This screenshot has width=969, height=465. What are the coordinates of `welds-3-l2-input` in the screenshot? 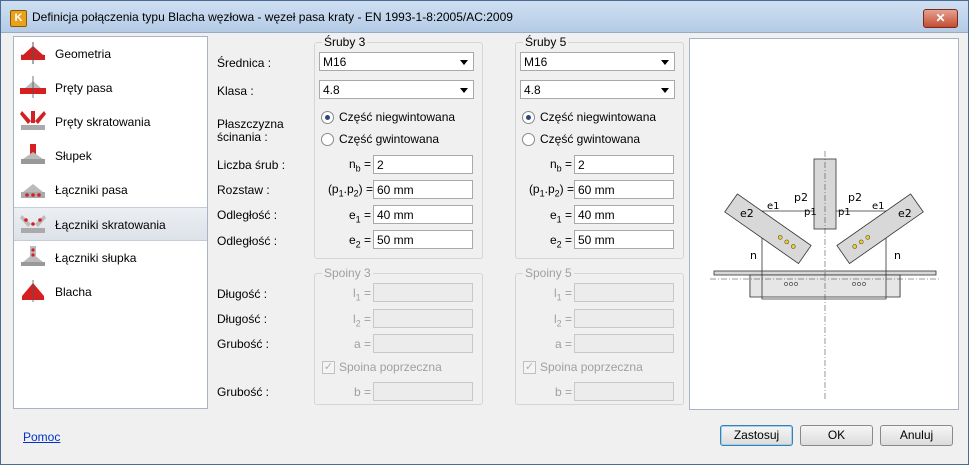 It's located at (423, 318).